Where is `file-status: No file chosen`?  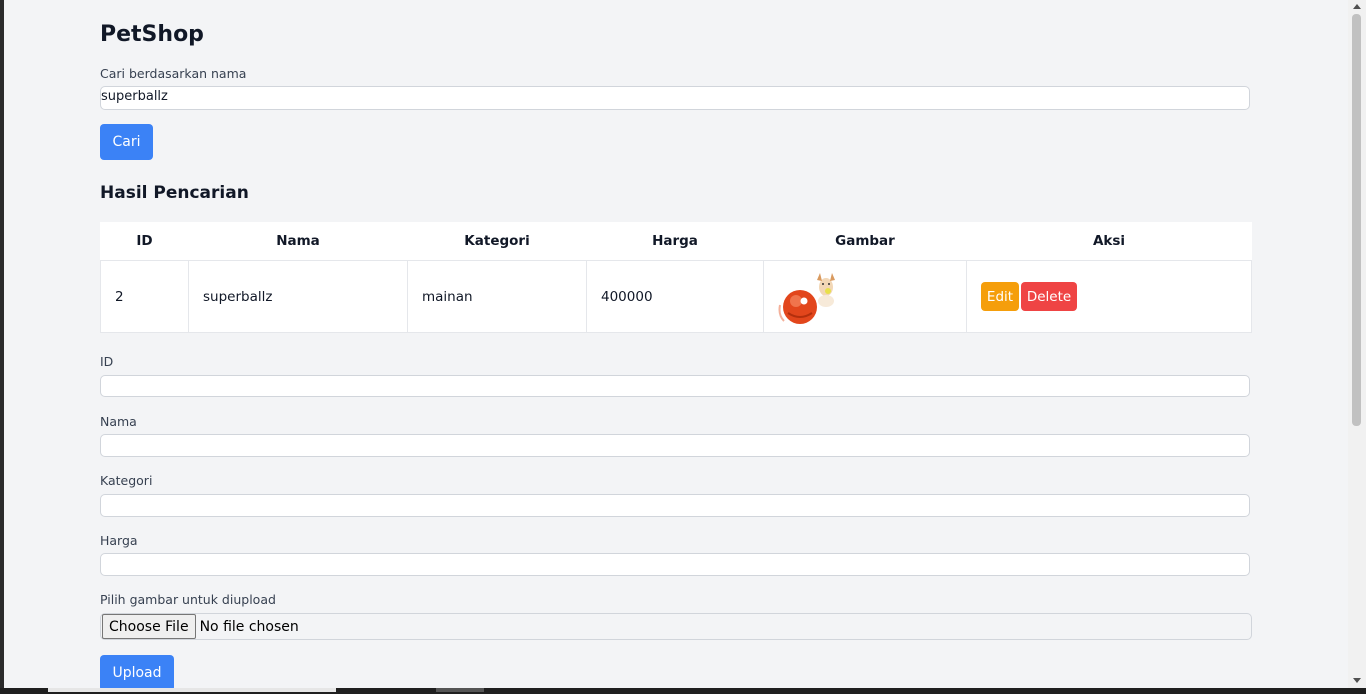 file-status: No file chosen is located at coordinates (249, 626).